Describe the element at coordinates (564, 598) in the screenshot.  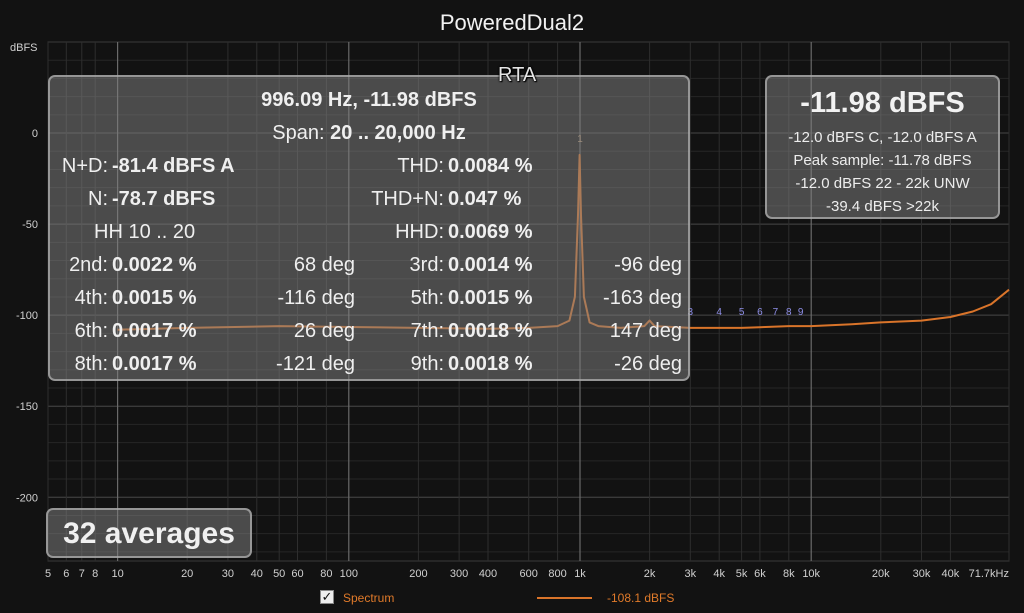
I see `legend-line-swatch` at that location.